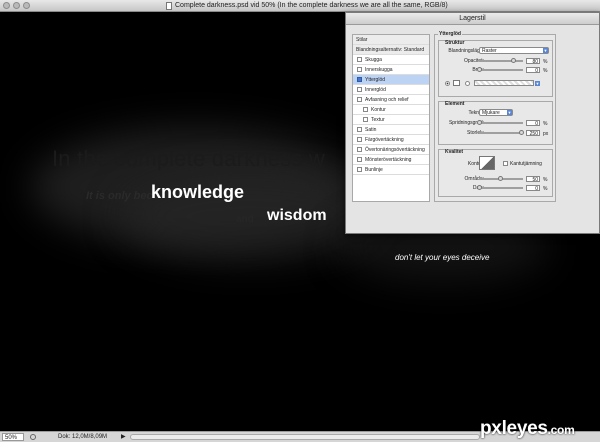  What do you see at coordinates (514, 50) in the screenshot?
I see `blend-mode-select: Raster ▼` at bounding box center [514, 50].